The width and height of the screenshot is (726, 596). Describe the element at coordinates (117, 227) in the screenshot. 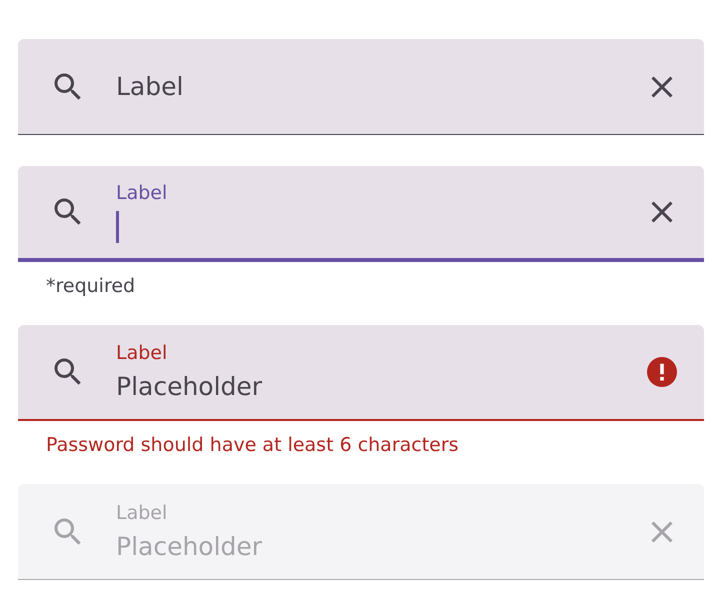

I see `text-cursor` at that location.